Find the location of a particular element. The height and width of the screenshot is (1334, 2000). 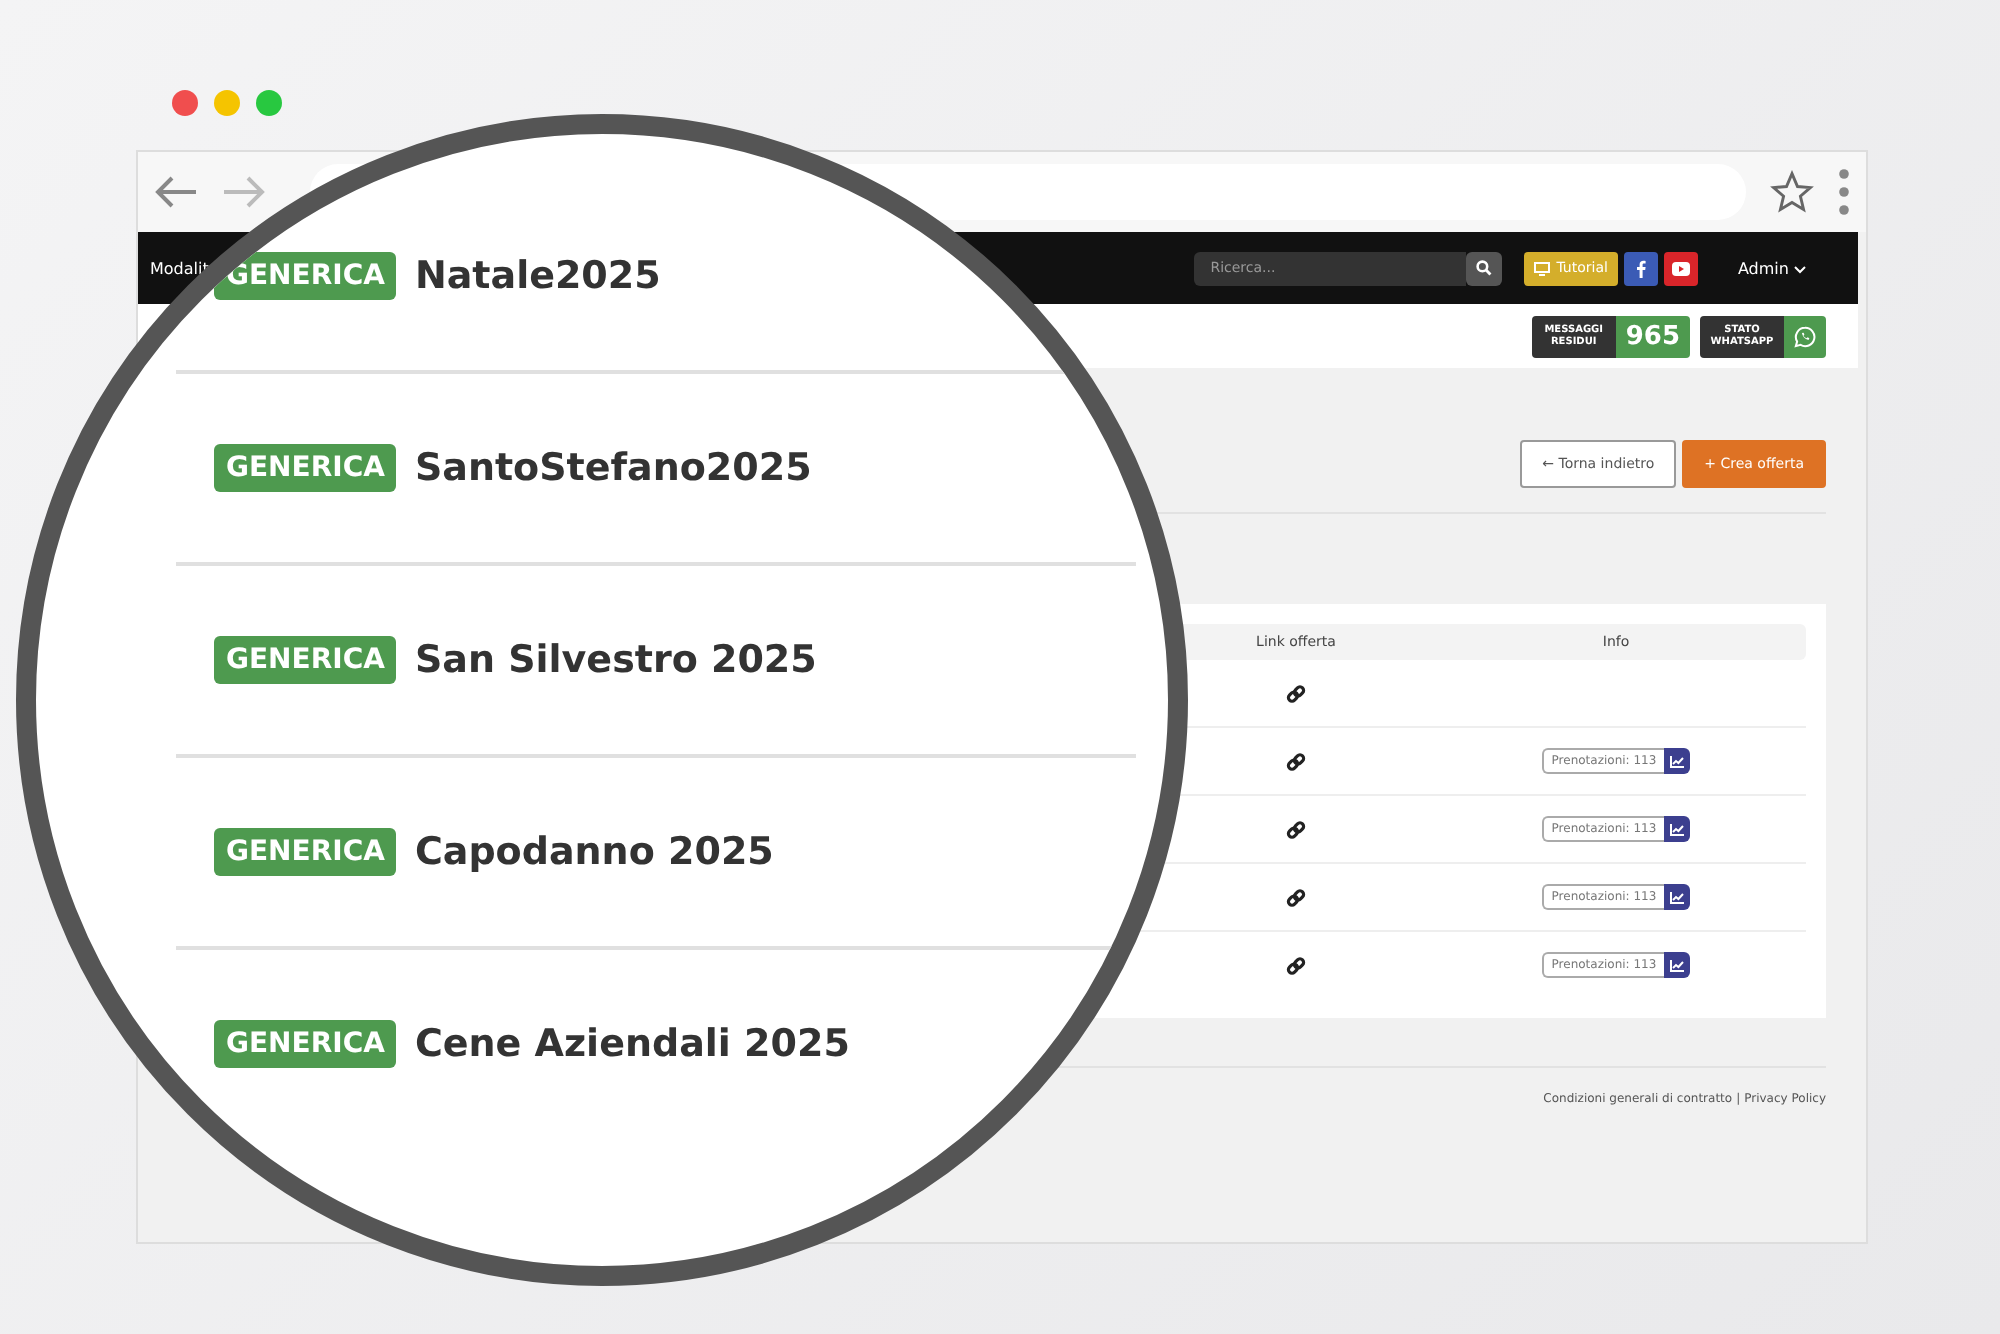

whatsapp-icon is located at coordinates (1805, 336).